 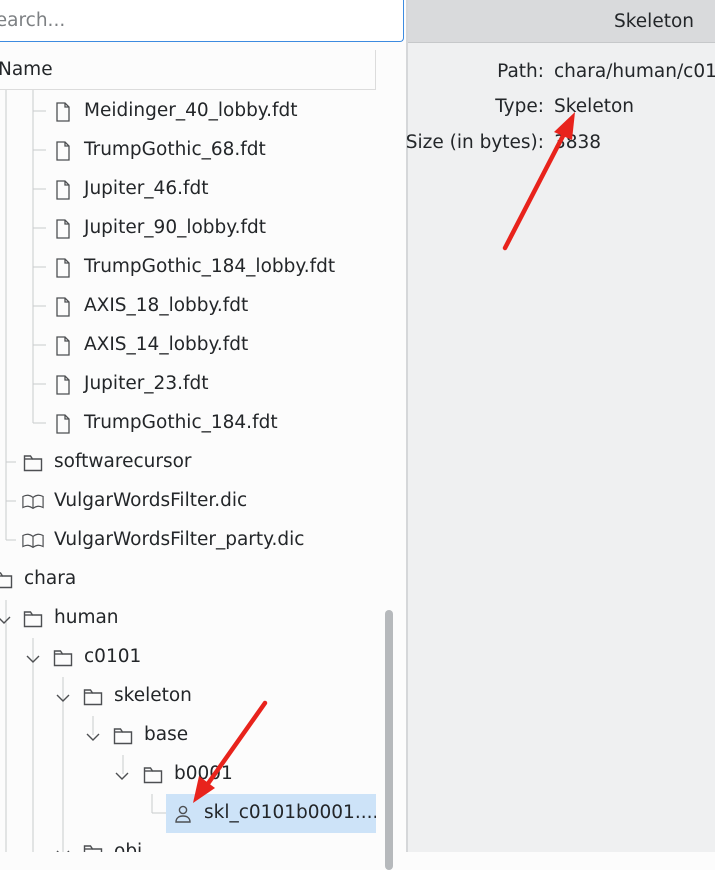 I want to click on tree-item-folder: chara, so click(x=38, y=579).